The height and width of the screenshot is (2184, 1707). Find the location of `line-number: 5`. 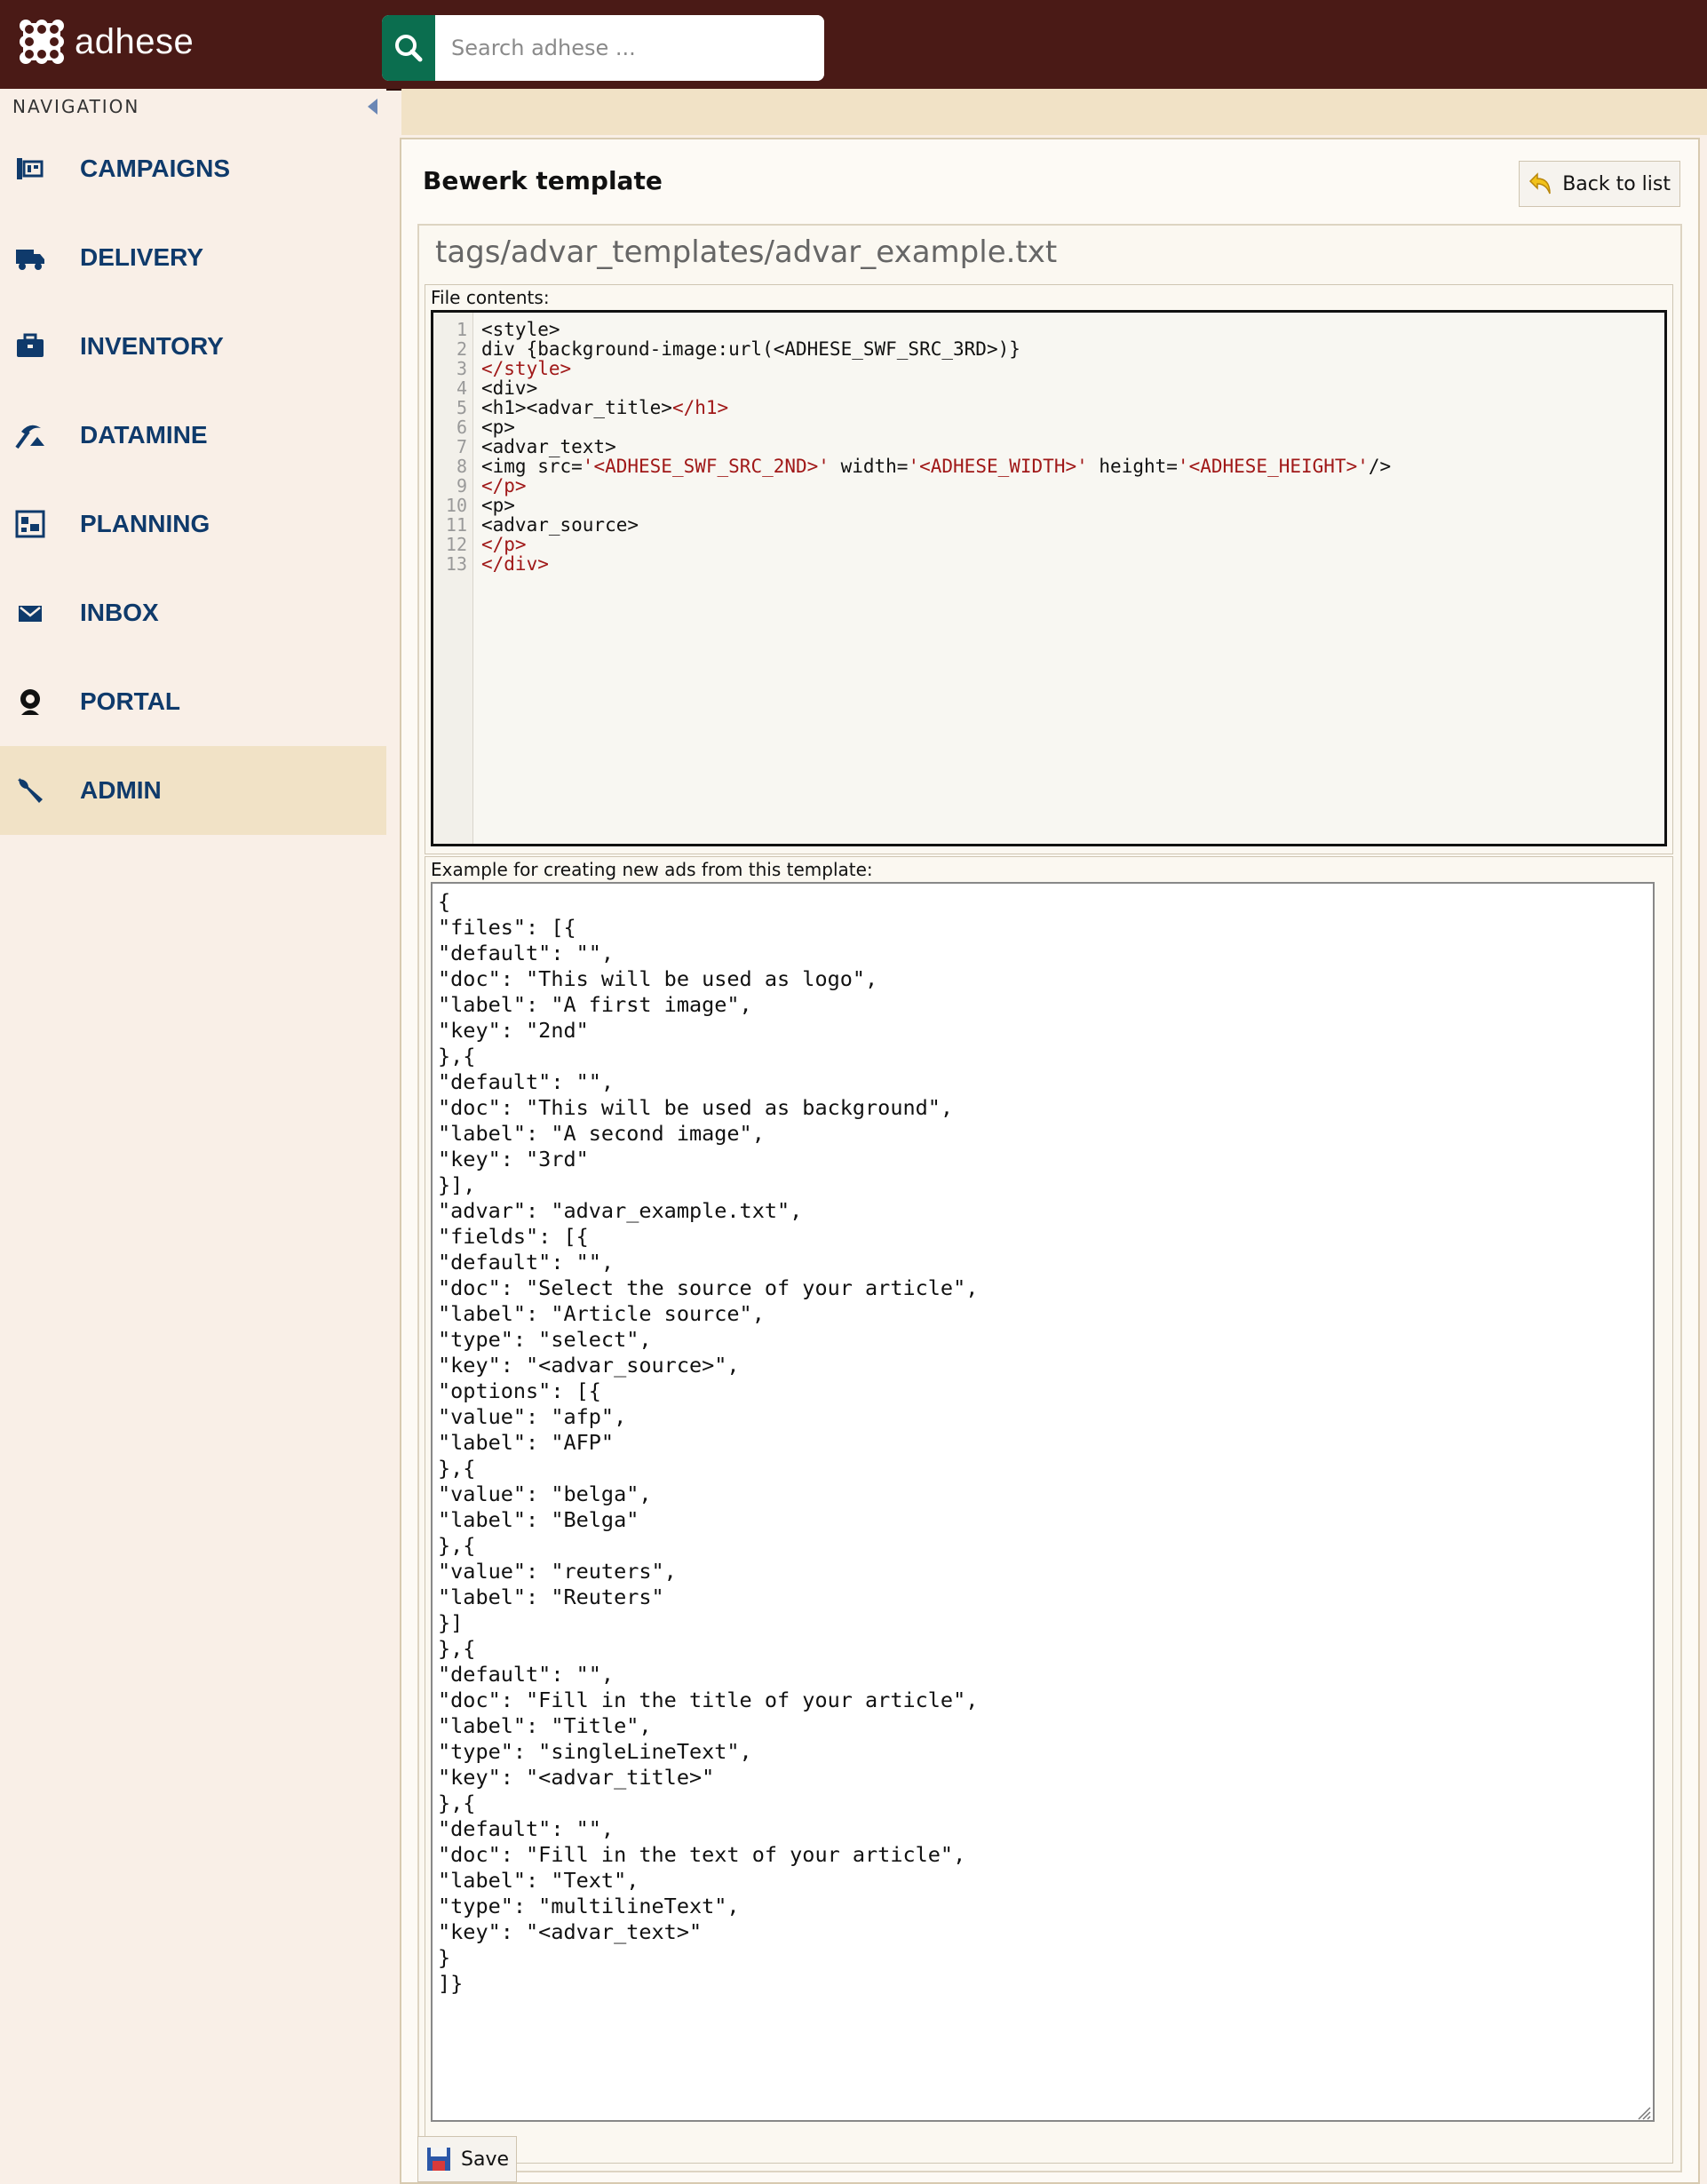

line-number: 5 is located at coordinates (462, 407).